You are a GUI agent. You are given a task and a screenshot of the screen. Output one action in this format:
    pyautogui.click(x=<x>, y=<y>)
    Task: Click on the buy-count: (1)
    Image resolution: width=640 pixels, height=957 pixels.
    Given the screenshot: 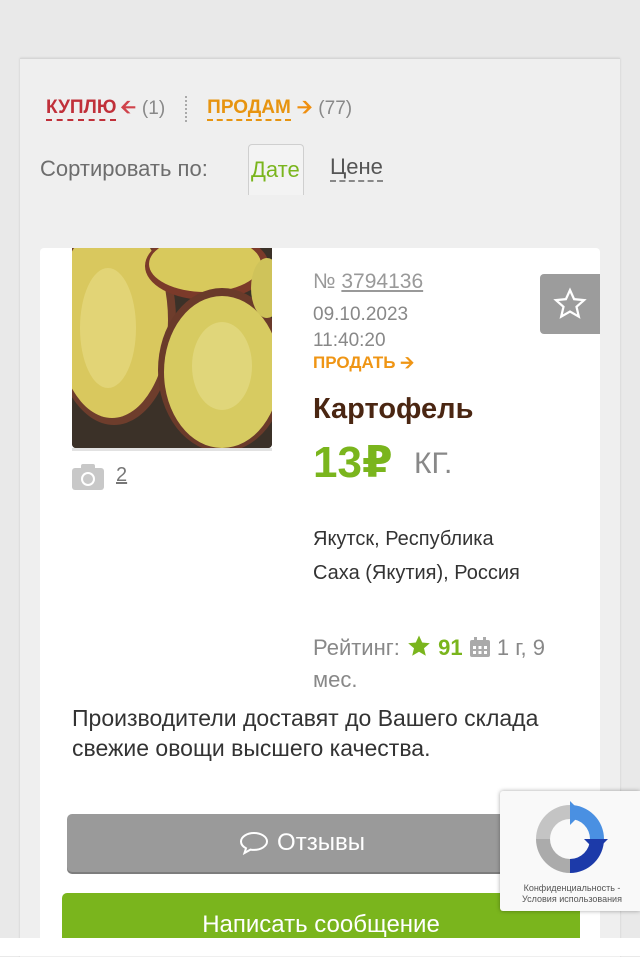 What is the action you would take?
    pyautogui.click(x=153, y=108)
    